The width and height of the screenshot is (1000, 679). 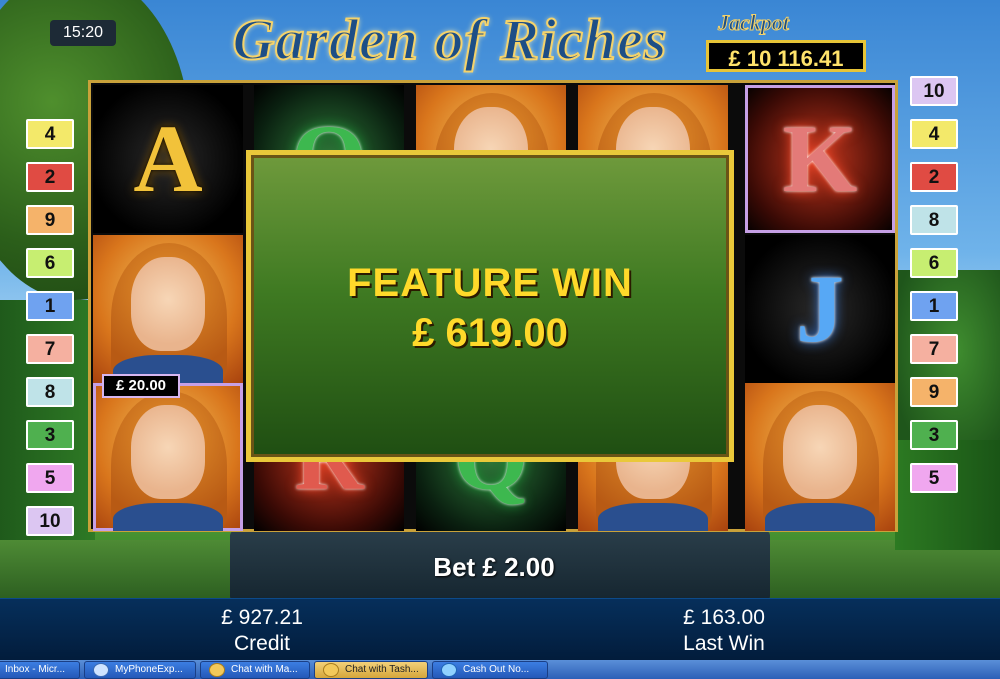 I want to click on payline-right-3: 2, so click(x=934, y=177).